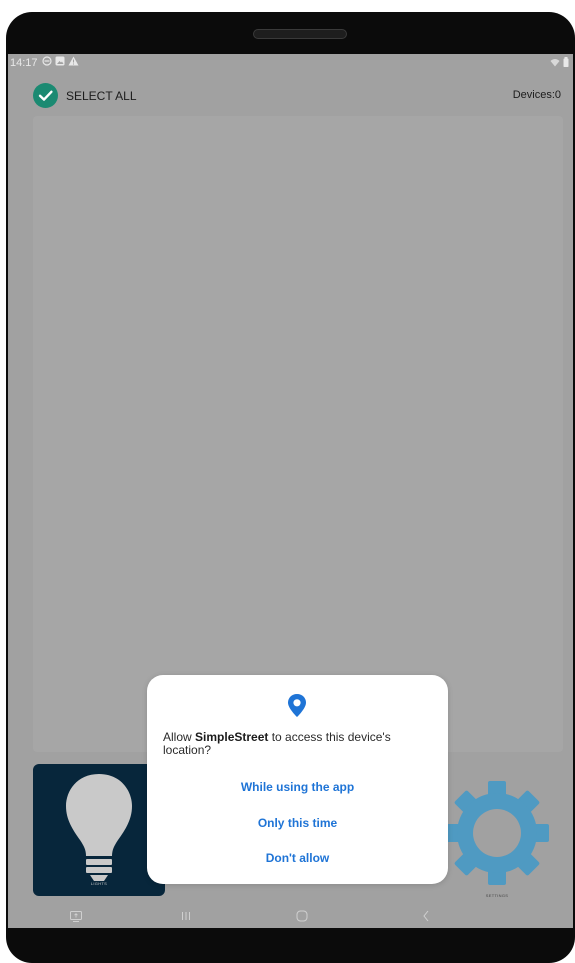 Image resolution: width=575 pixels, height=963 pixels. What do you see at coordinates (297, 705) in the screenshot?
I see `location-pin-icon` at bounding box center [297, 705].